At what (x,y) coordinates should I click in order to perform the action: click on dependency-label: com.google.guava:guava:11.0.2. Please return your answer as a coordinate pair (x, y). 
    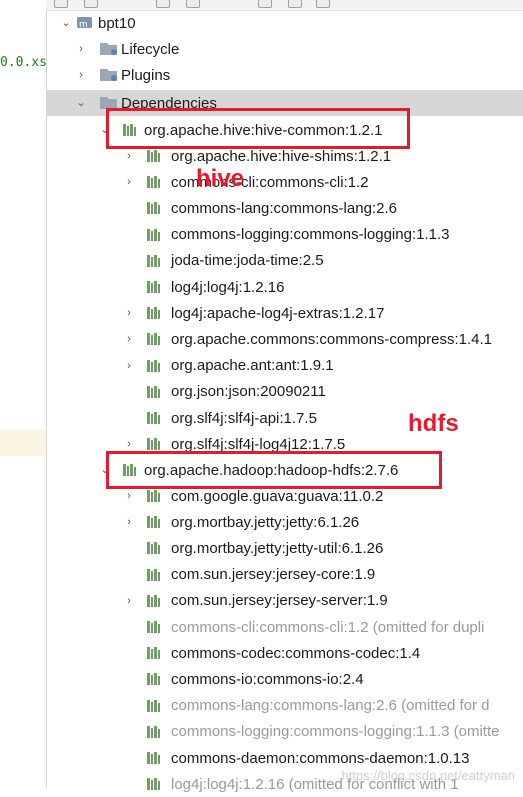
    Looking at the image, I should click on (277, 496).